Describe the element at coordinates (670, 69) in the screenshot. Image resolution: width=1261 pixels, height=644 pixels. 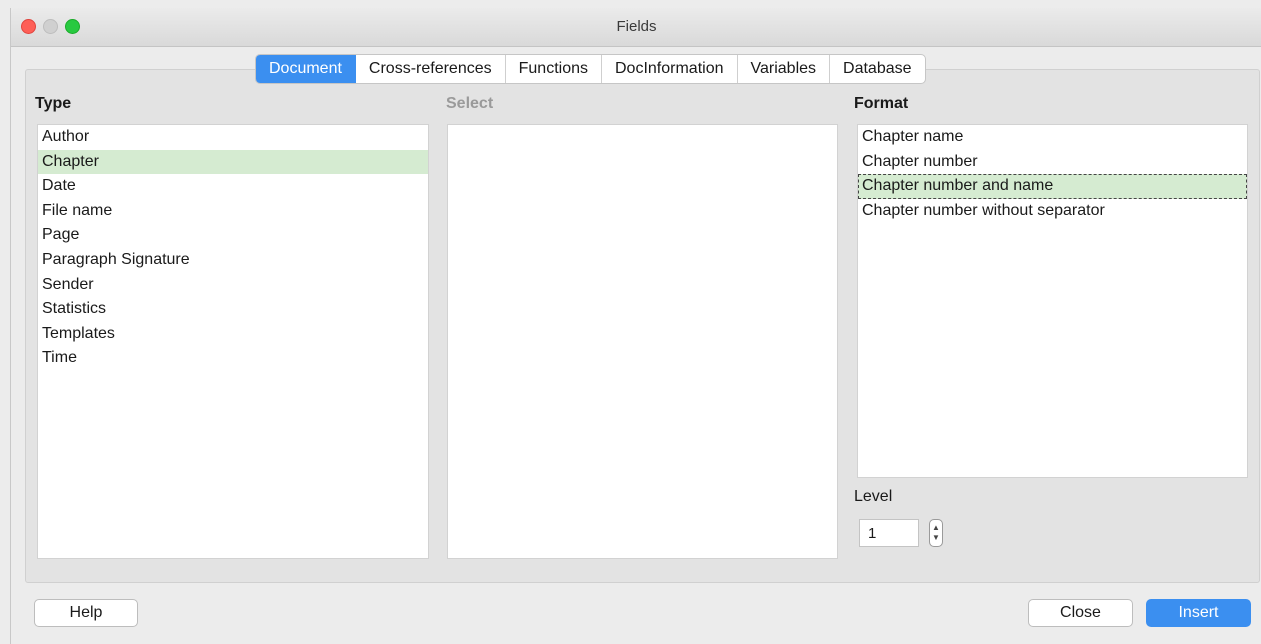
I see `tab-docinformation: DocInformation` at that location.